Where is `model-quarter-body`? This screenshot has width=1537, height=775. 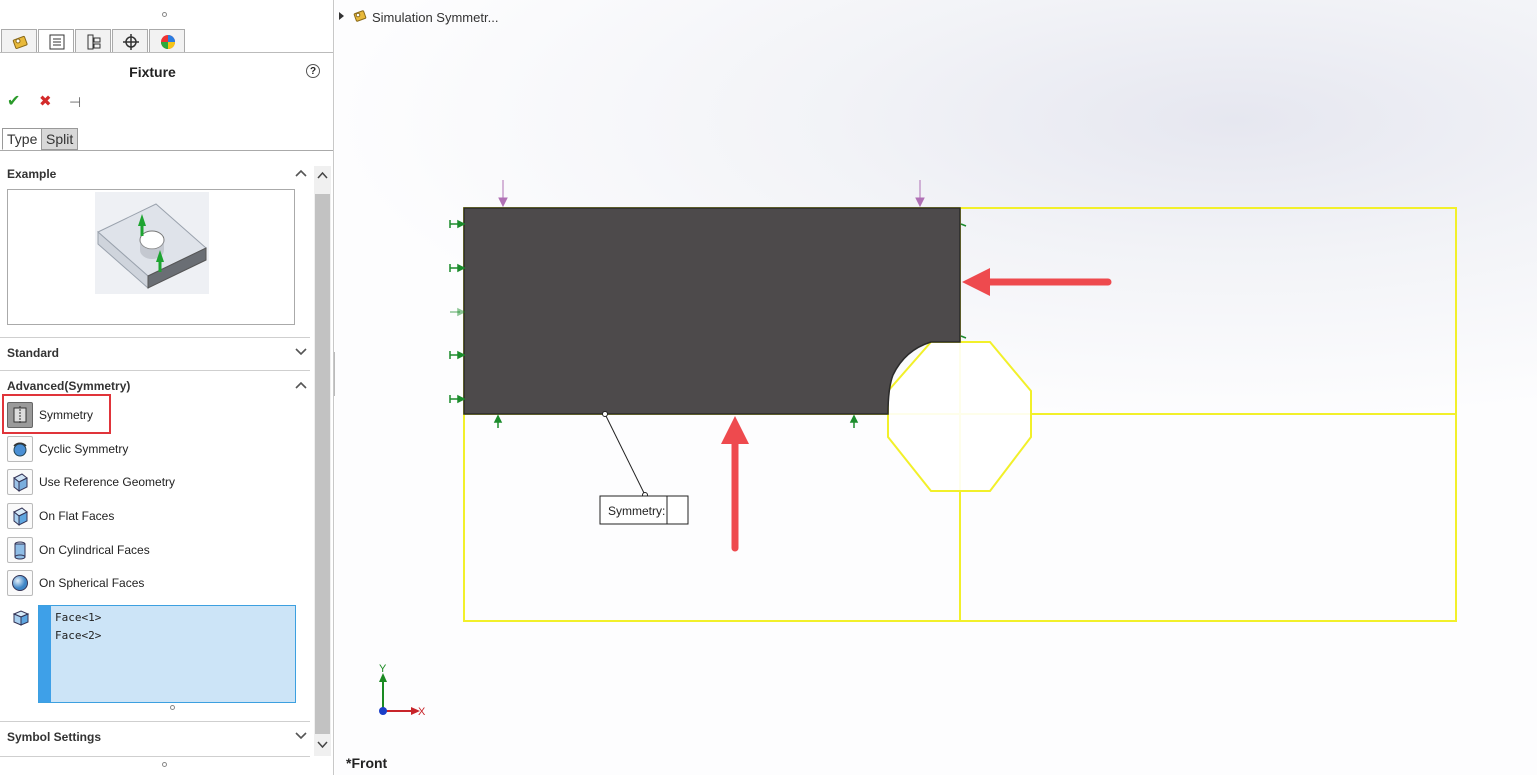
model-quarter-body is located at coordinates (712, 311).